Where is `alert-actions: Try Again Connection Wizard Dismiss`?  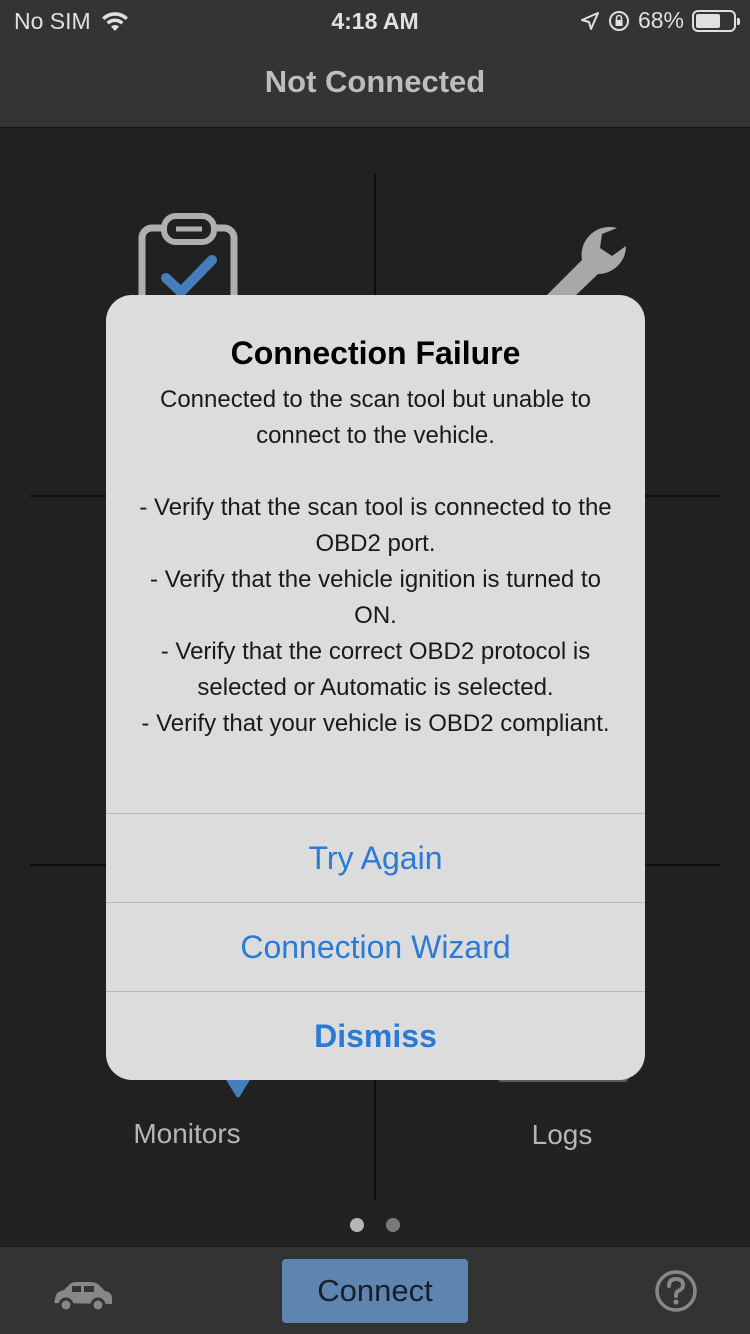
alert-actions: Try Again Connection Wizard Dismiss is located at coordinates (375, 946).